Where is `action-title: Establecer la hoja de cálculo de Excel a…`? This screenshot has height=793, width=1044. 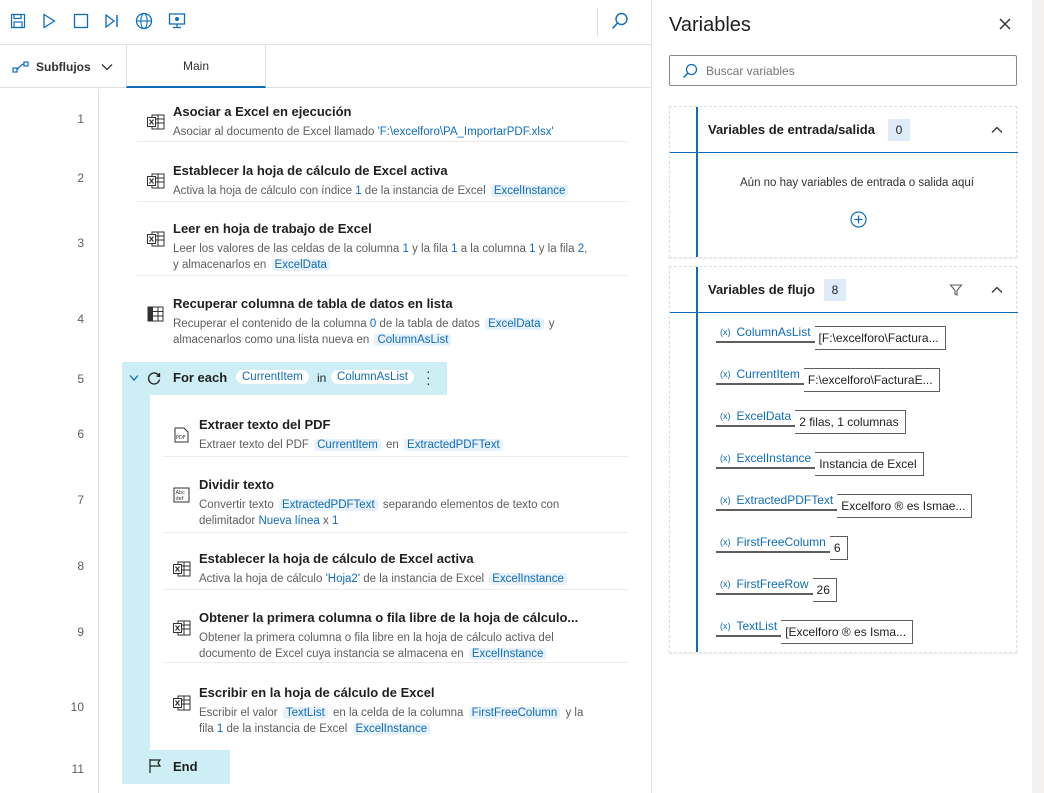 action-title: Establecer la hoja de cálculo de Excel a… is located at coordinates (310, 170).